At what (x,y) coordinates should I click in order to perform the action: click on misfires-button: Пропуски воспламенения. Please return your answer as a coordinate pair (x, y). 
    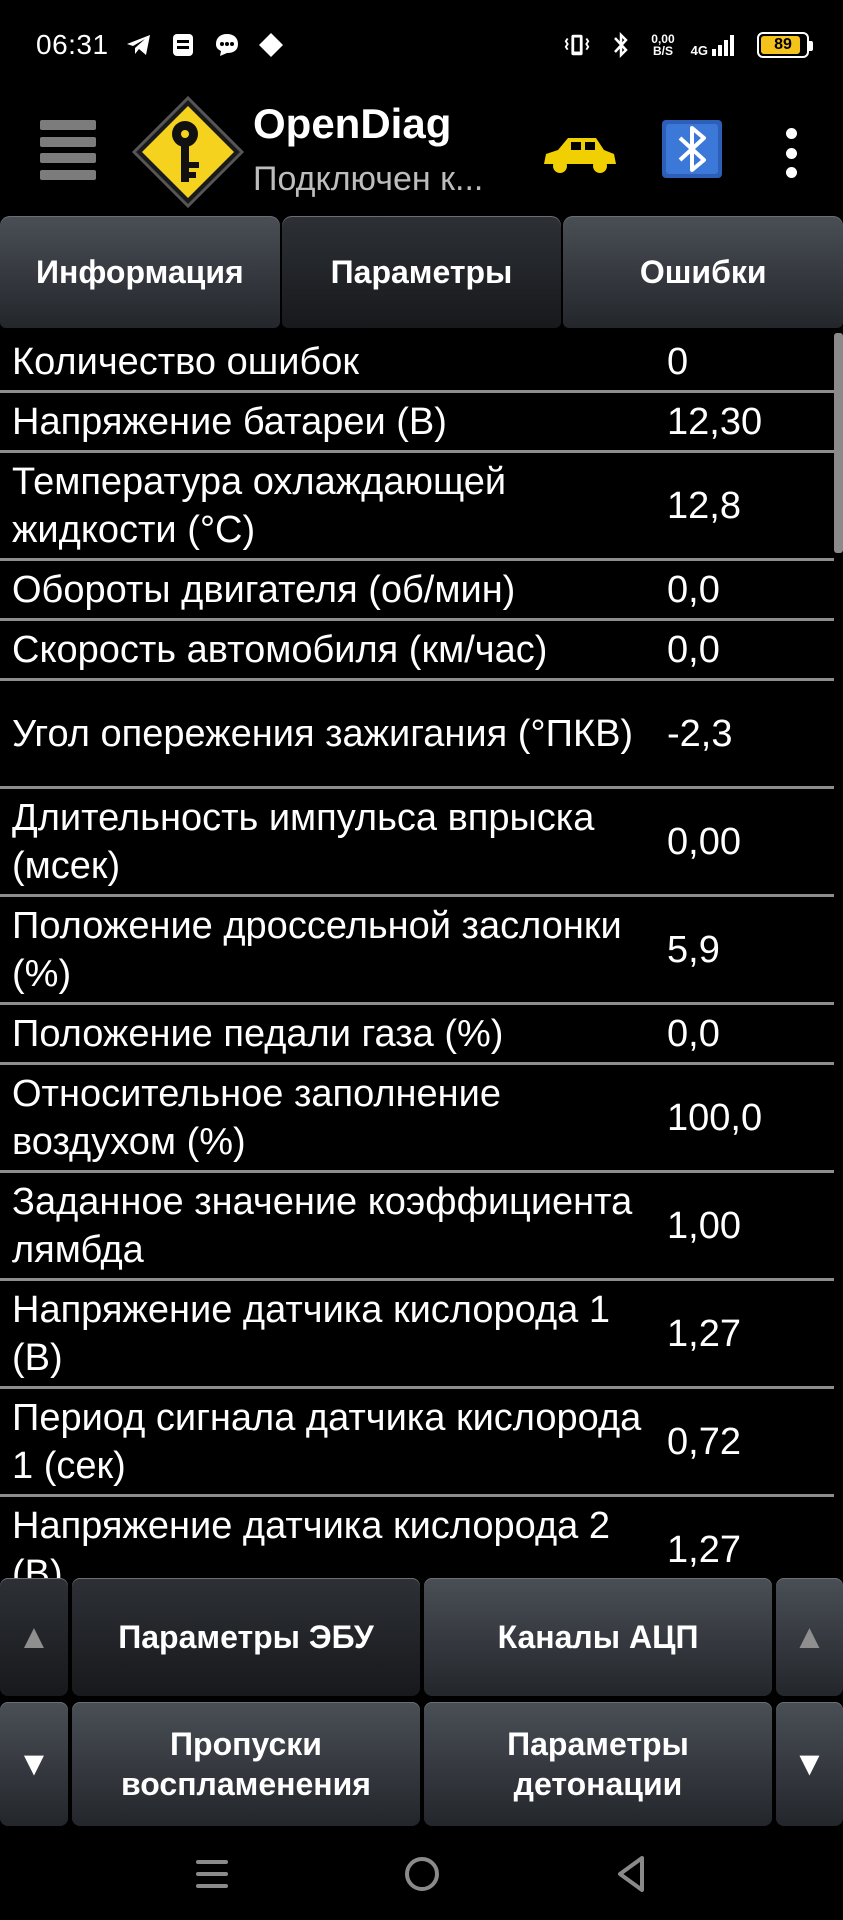
    Looking at the image, I should click on (246, 1764).